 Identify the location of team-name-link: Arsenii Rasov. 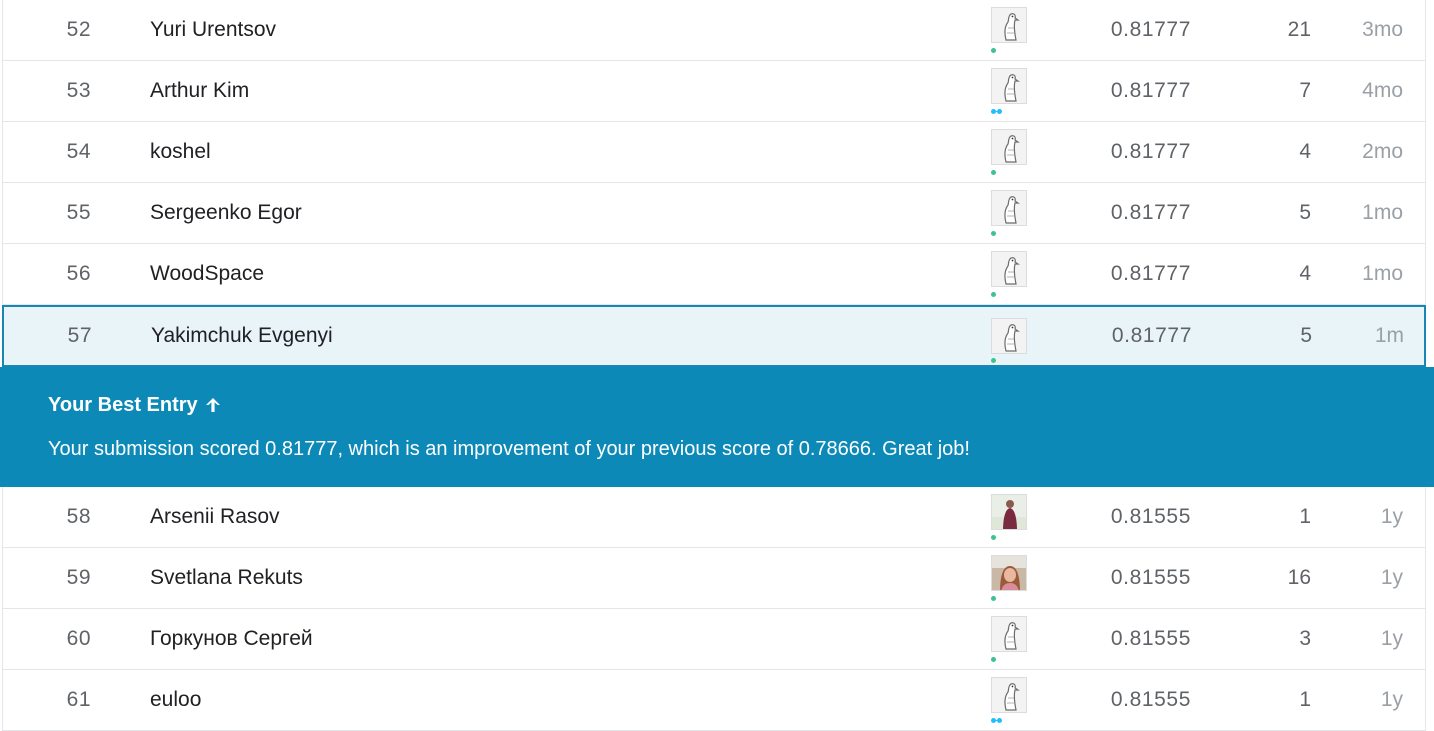
(215, 517).